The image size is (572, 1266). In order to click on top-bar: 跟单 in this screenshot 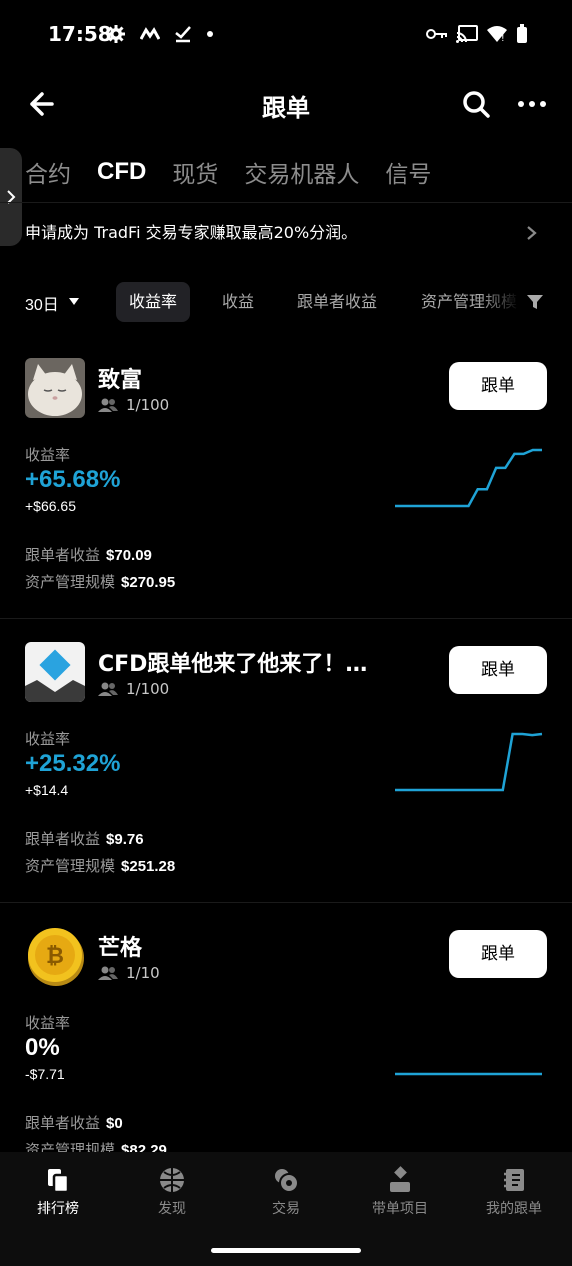, I will do `click(286, 104)`.